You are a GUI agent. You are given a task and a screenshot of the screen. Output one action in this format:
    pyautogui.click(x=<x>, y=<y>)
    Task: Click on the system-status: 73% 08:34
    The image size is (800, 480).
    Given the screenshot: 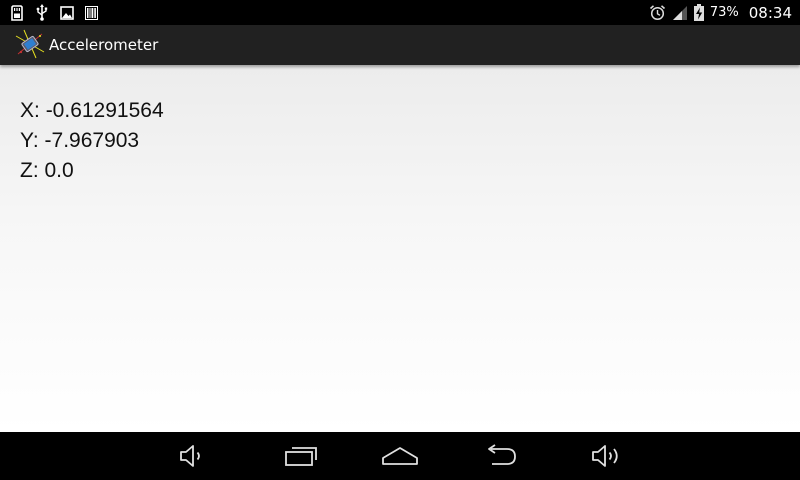 What is the action you would take?
    pyautogui.click(x=720, y=12)
    